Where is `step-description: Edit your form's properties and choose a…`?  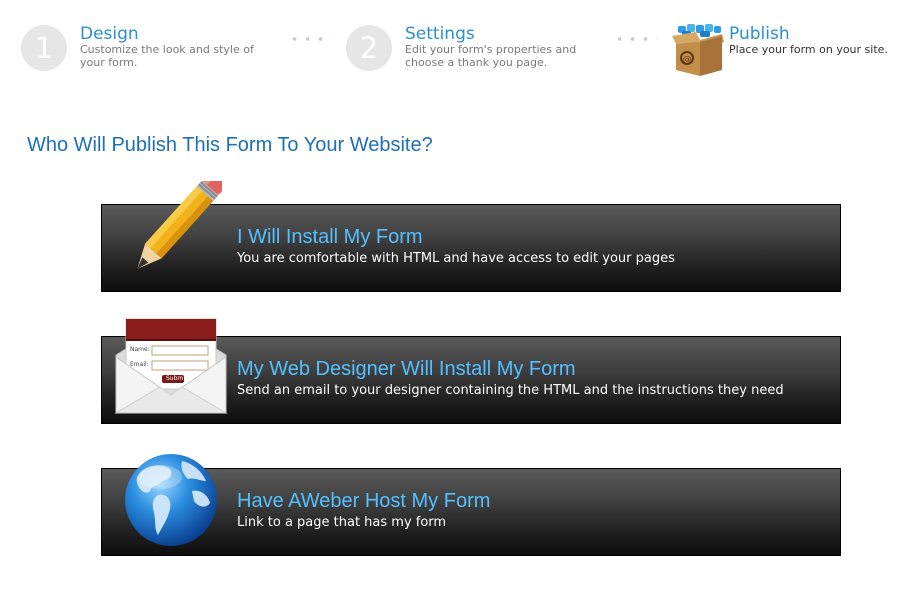
step-description: Edit your form's properties and choose a… is located at coordinates (491, 56).